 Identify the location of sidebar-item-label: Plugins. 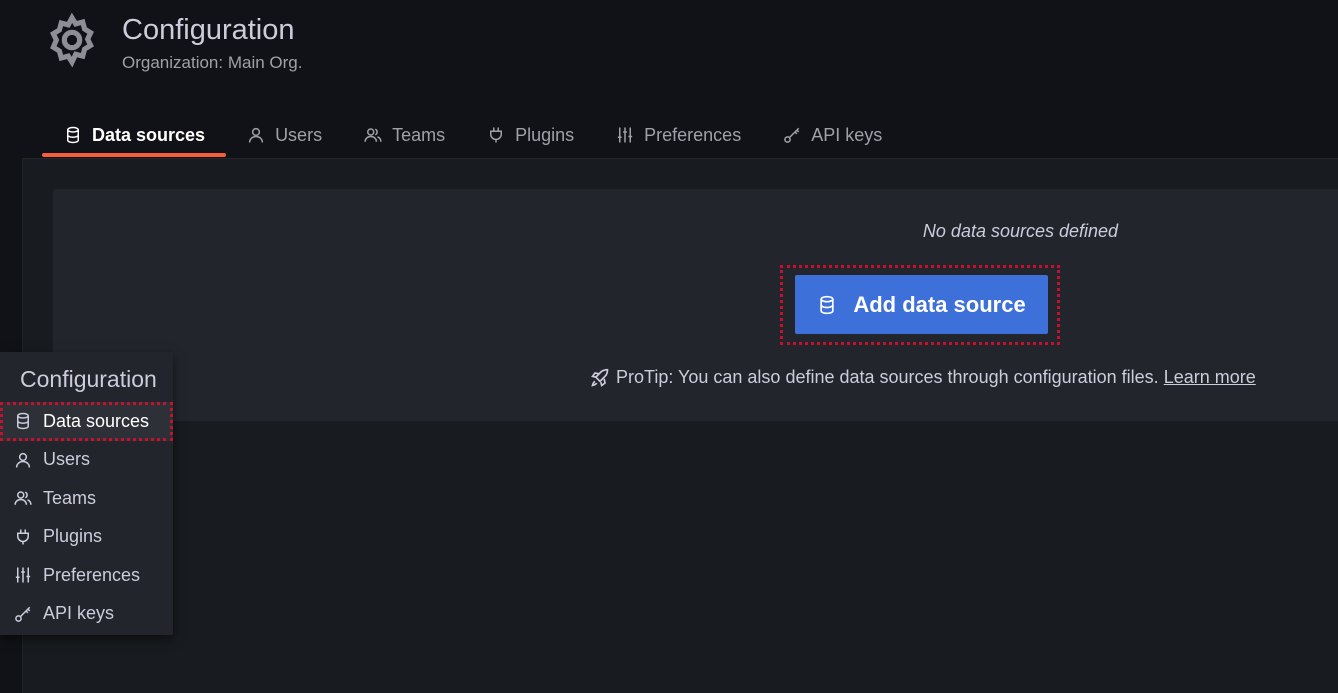
(73, 536).